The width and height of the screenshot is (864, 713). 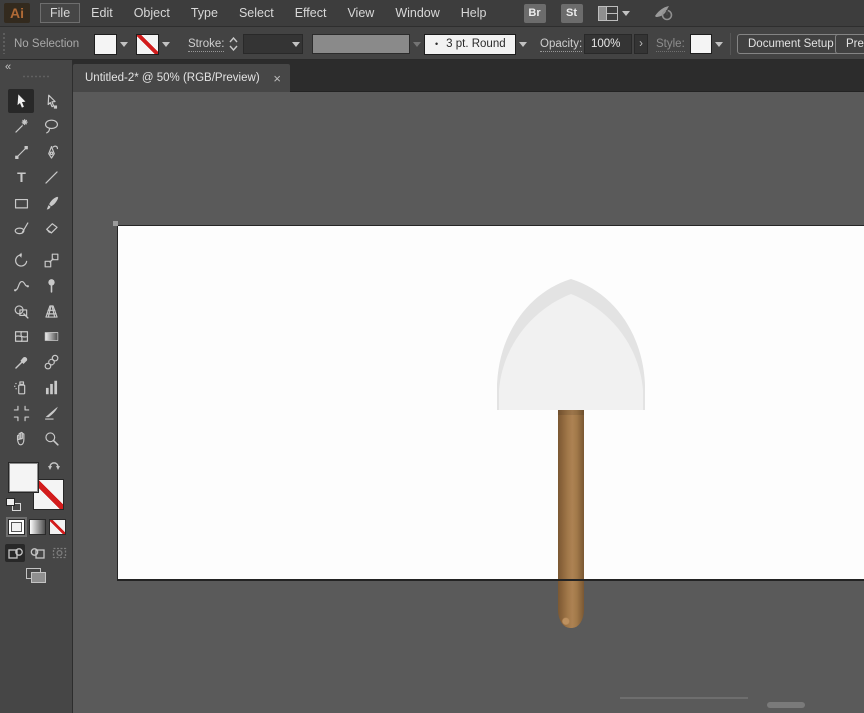 I want to click on stroke-weight-dropdown, so click(x=273, y=44).